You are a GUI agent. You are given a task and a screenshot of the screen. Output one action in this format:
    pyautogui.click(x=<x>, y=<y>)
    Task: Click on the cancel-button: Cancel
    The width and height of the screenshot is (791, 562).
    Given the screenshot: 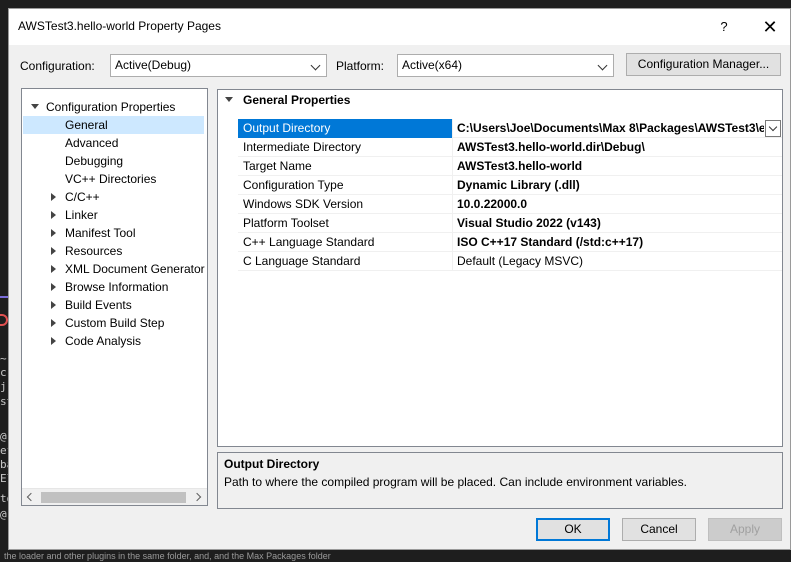 What is the action you would take?
    pyautogui.click(x=659, y=529)
    